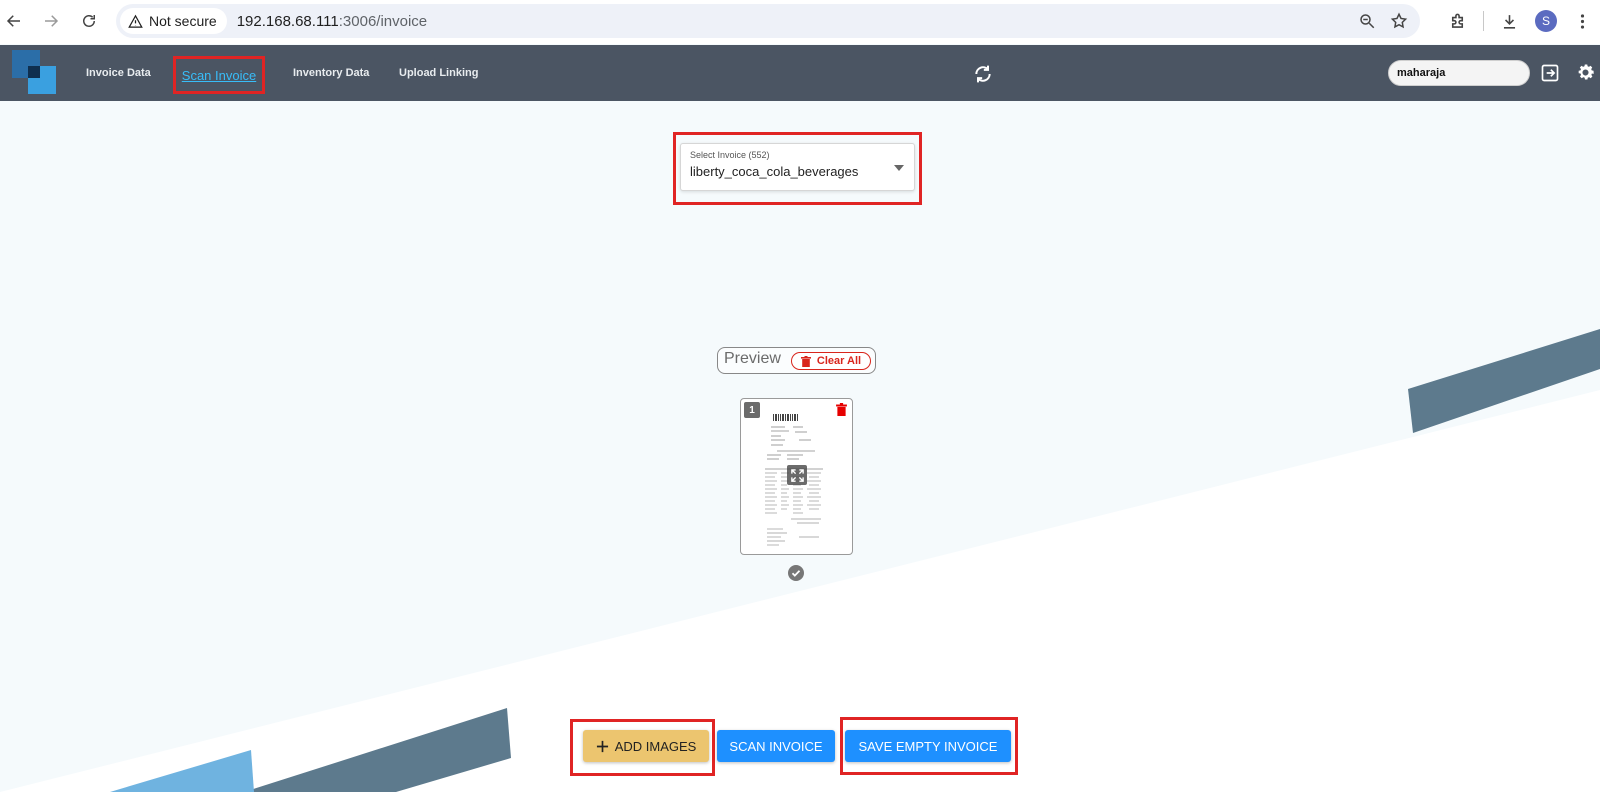 The width and height of the screenshot is (1600, 792). I want to click on refresh-icon, so click(983, 74).